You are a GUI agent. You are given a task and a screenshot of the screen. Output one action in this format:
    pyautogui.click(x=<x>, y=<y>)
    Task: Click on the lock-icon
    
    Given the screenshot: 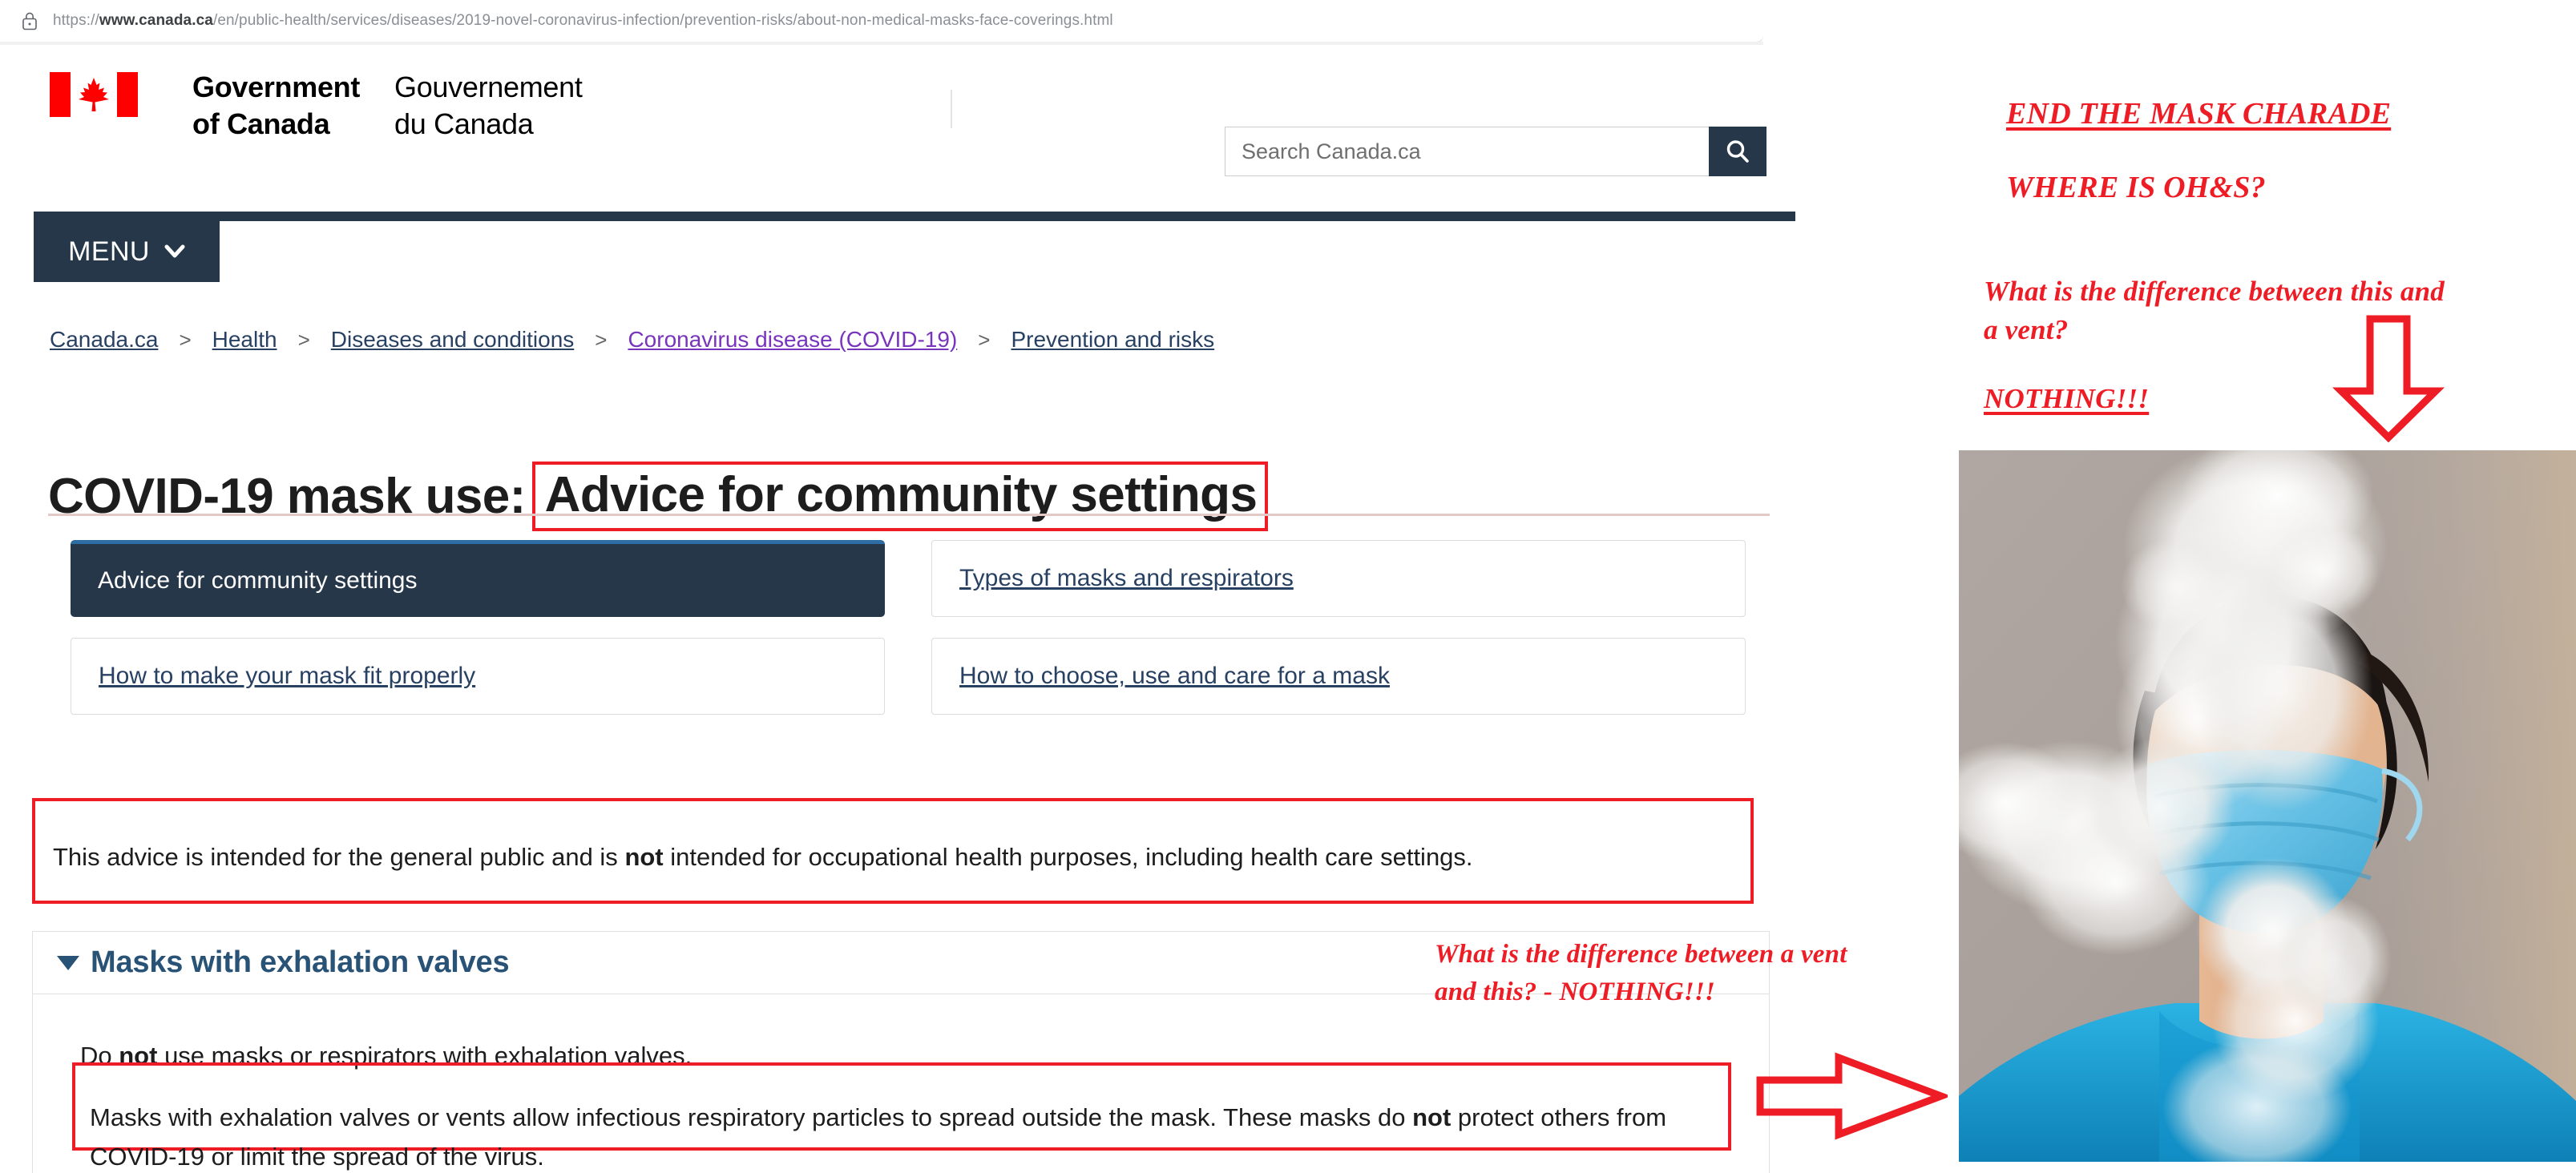 What is the action you would take?
    pyautogui.click(x=29, y=21)
    